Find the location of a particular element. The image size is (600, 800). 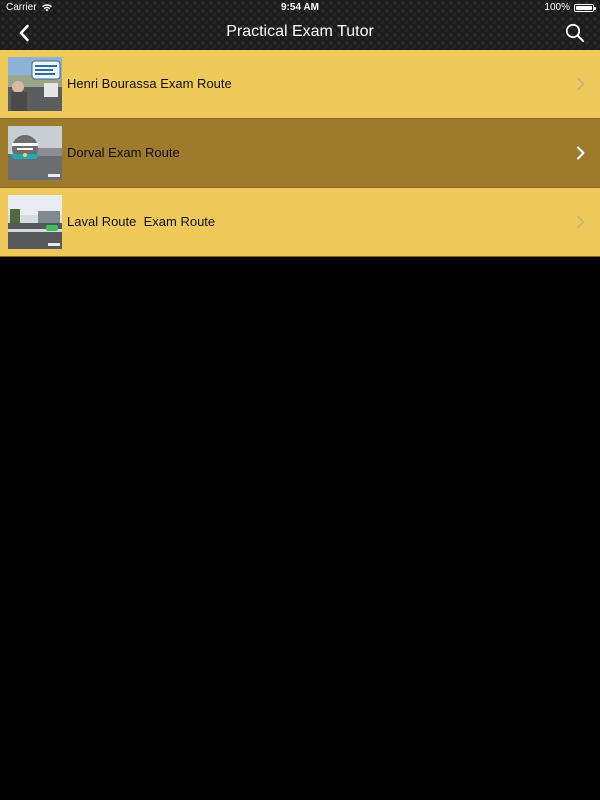

search-button is located at coordinates (575, 33).